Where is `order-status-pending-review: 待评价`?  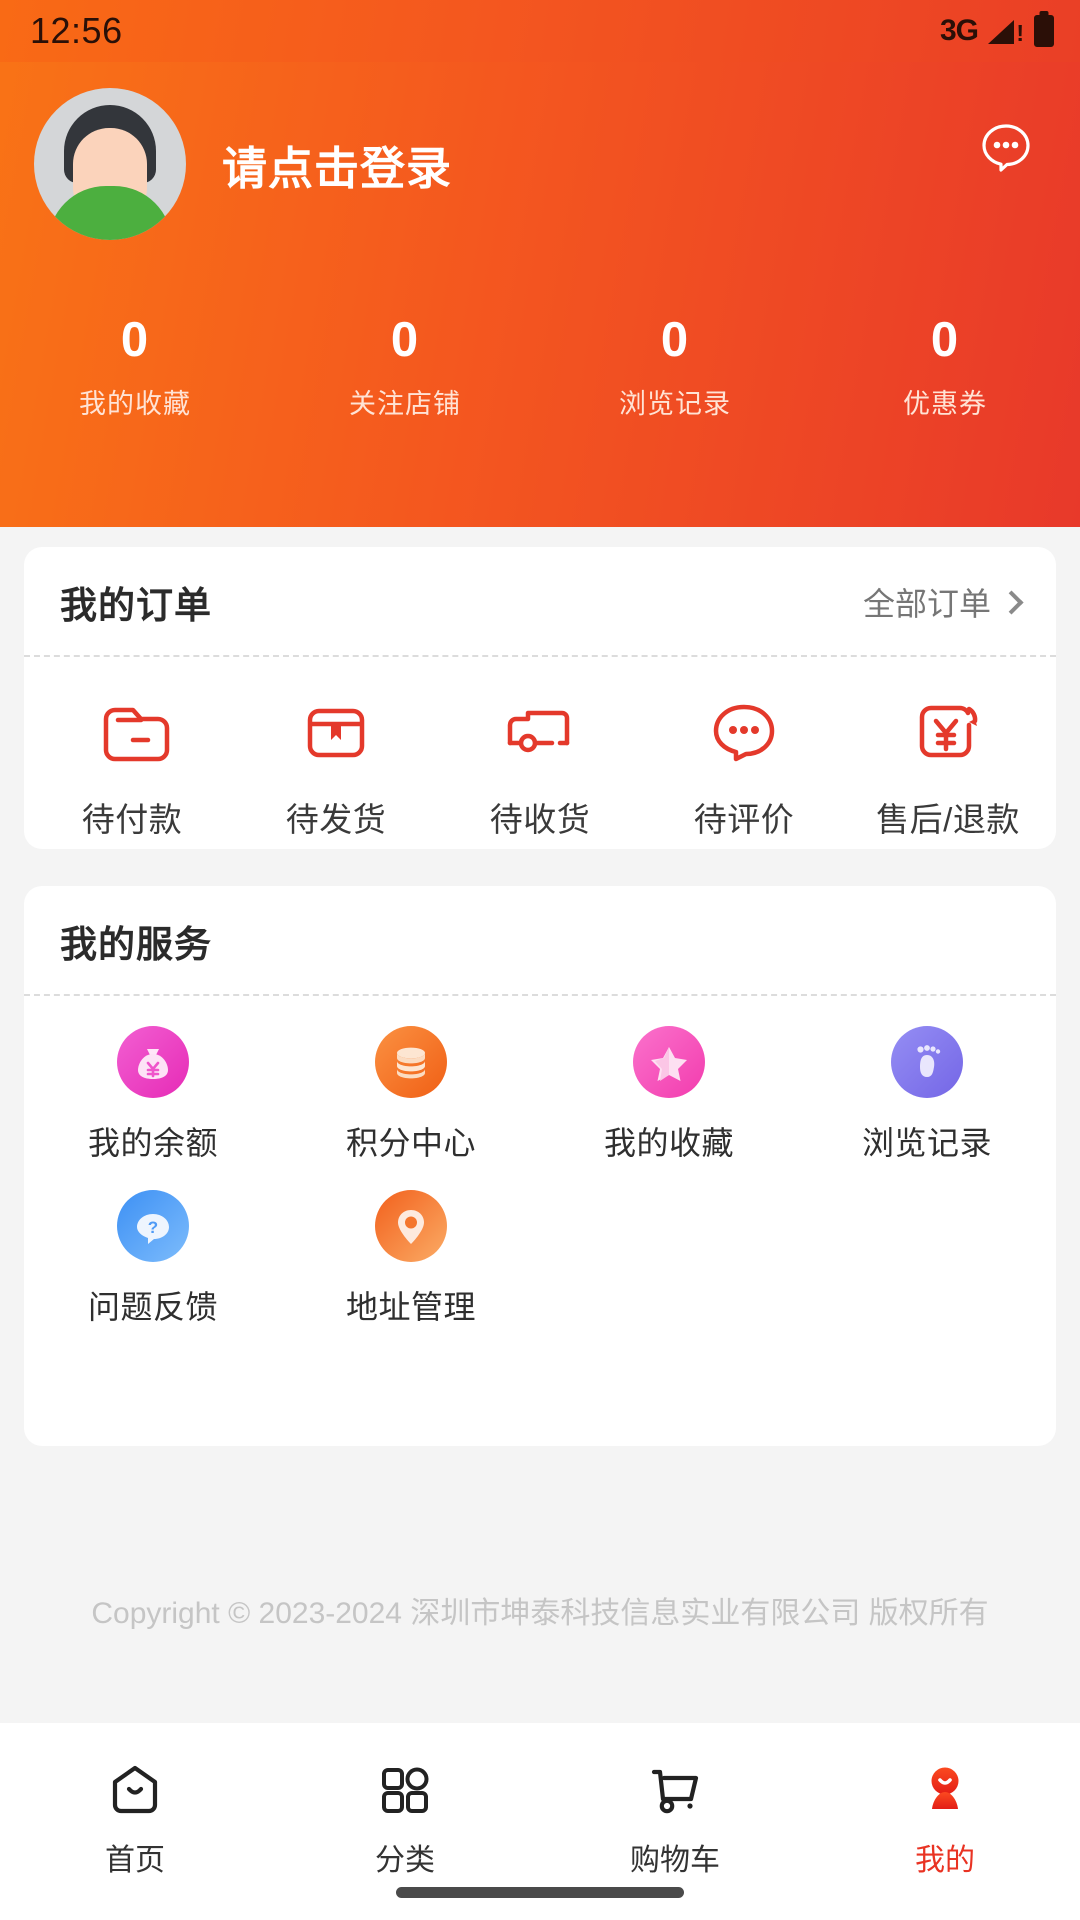 order-status-pending-review: 待评价 is located at coordinates (744, 768).